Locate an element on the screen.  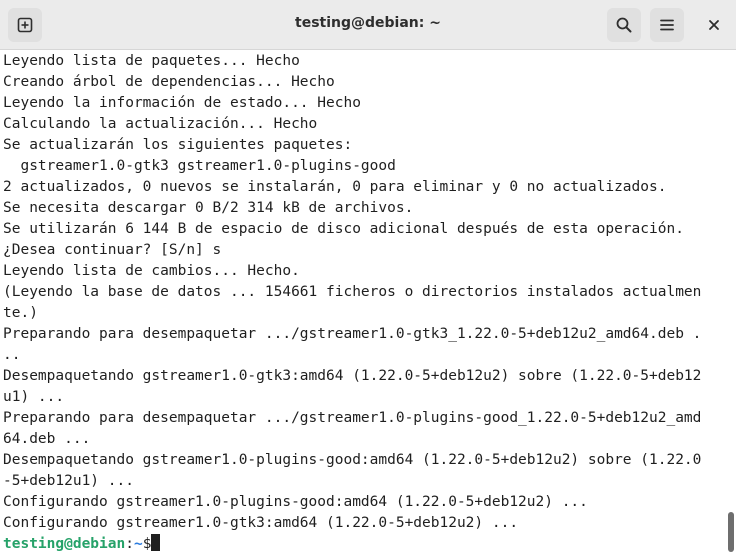
main-menu-button is located at coordinates (667, 25).